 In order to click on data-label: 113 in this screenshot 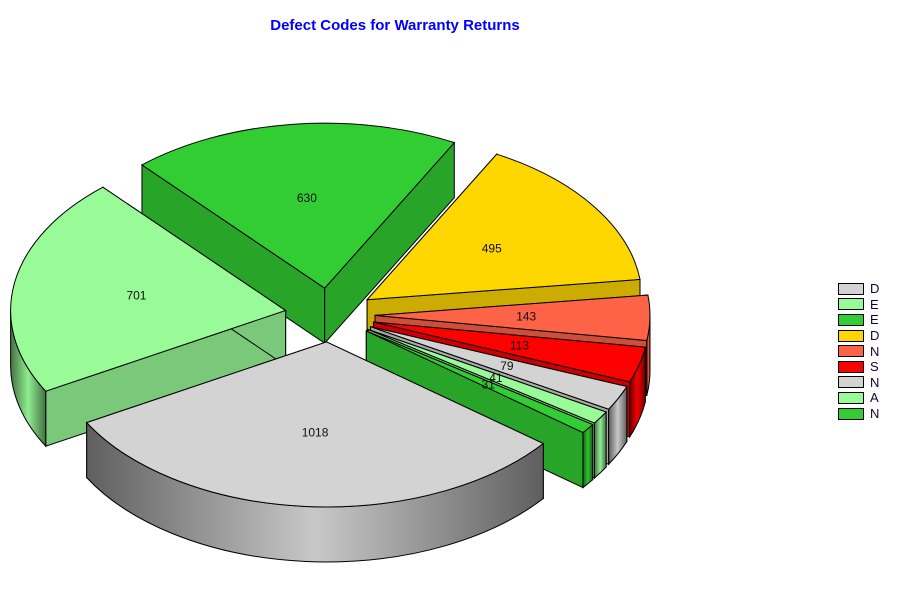, I will do `click(519, 346)`.